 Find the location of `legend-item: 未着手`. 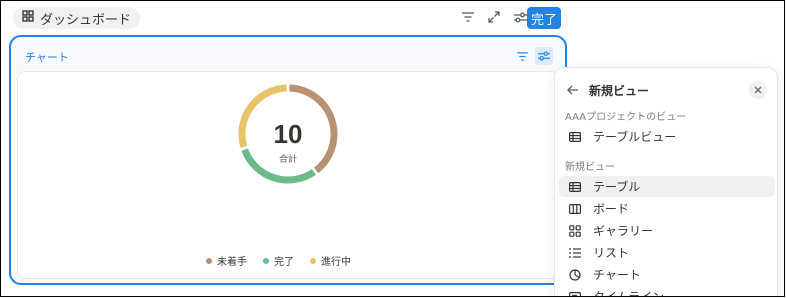

legend-item: 未着手 is located at coordinates (226, 260).